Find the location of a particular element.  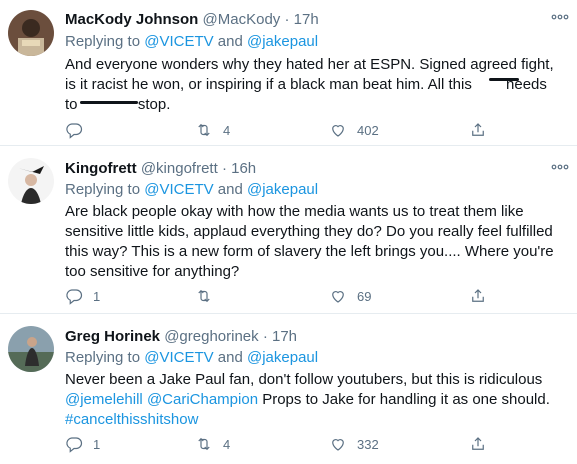

reply-button is located at coordinates (79, 130).